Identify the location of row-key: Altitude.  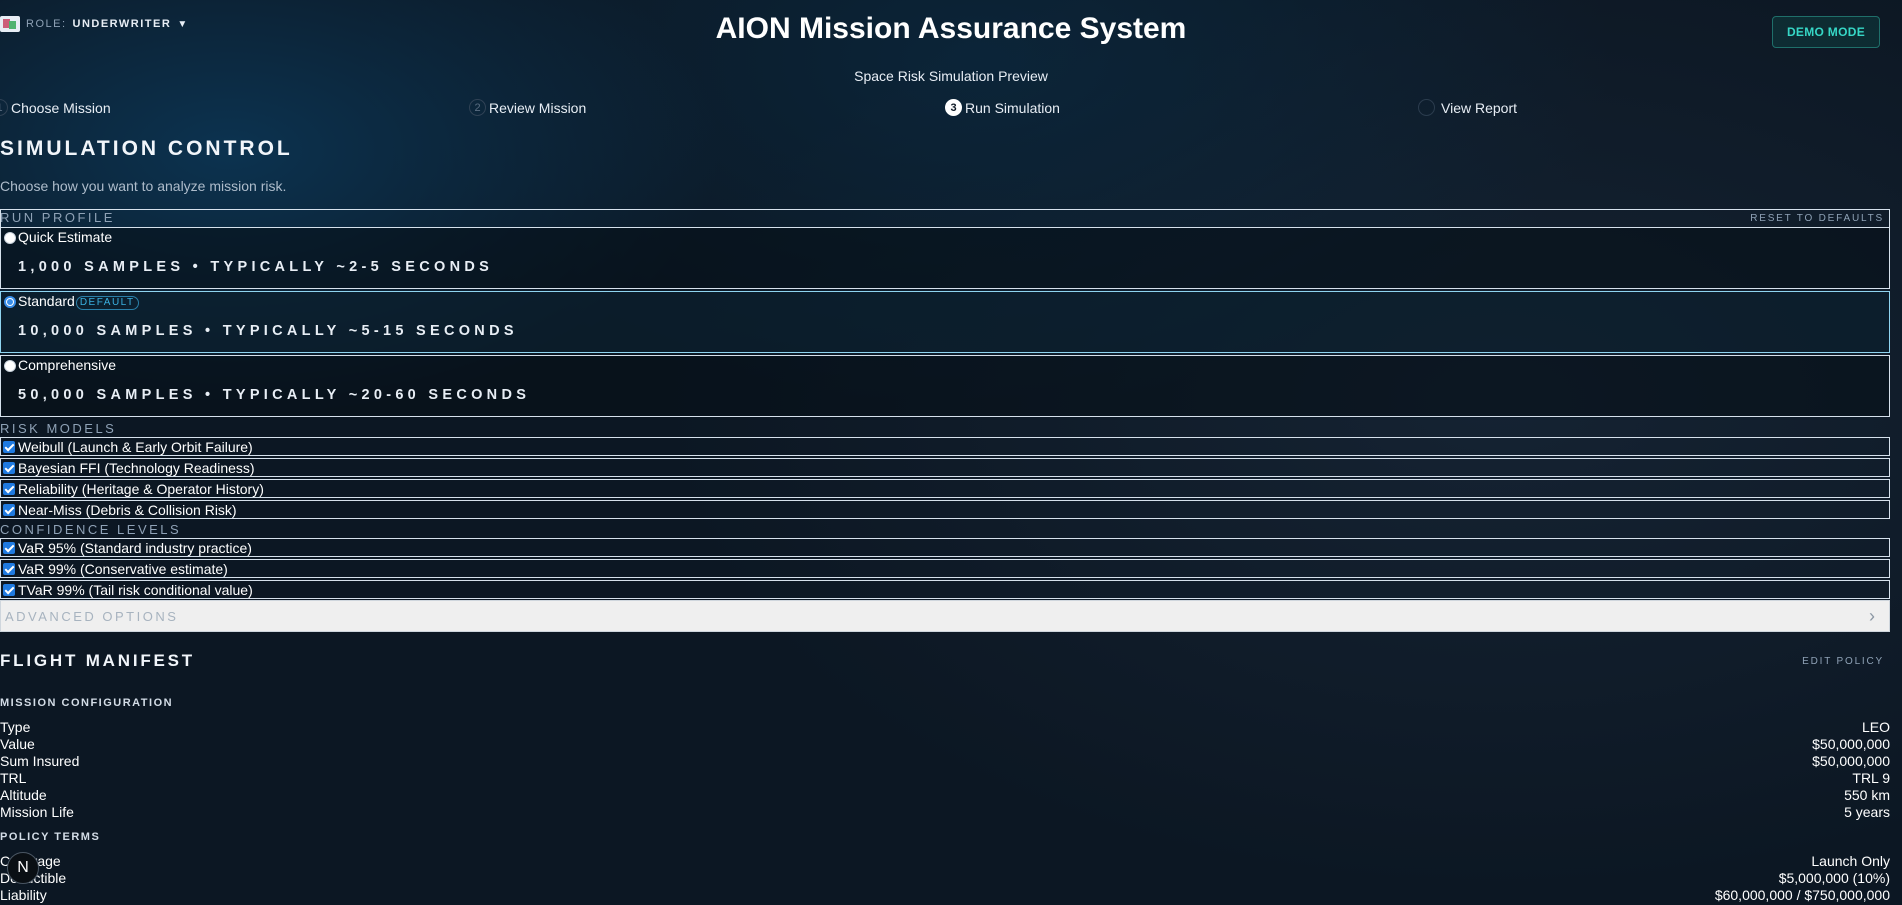
(23, 795).